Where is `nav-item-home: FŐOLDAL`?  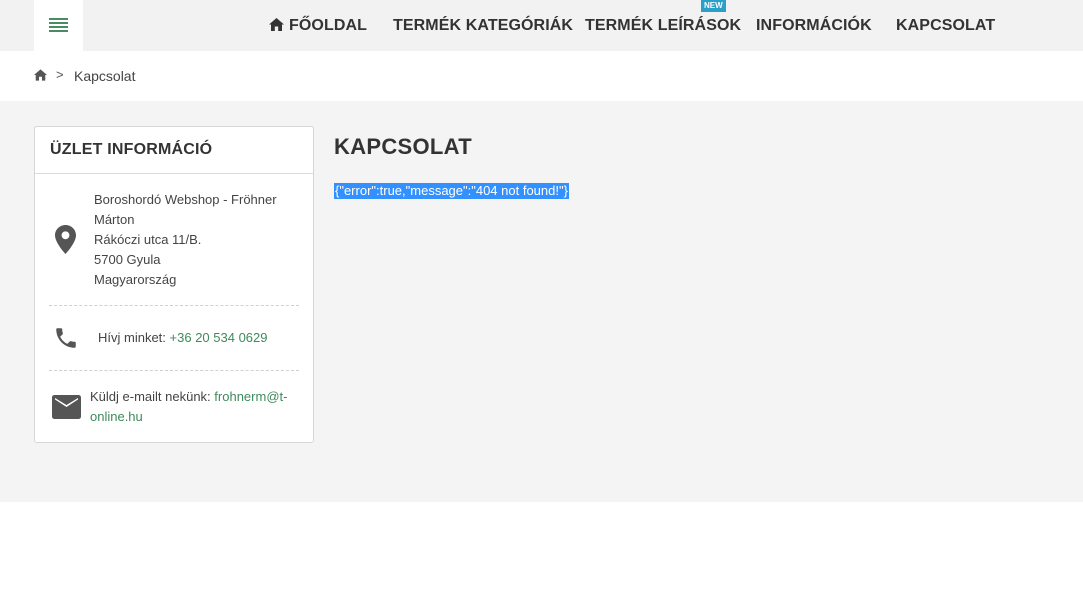 nav-item-home: FŐOLDAL is located at coordinates (318, 26).